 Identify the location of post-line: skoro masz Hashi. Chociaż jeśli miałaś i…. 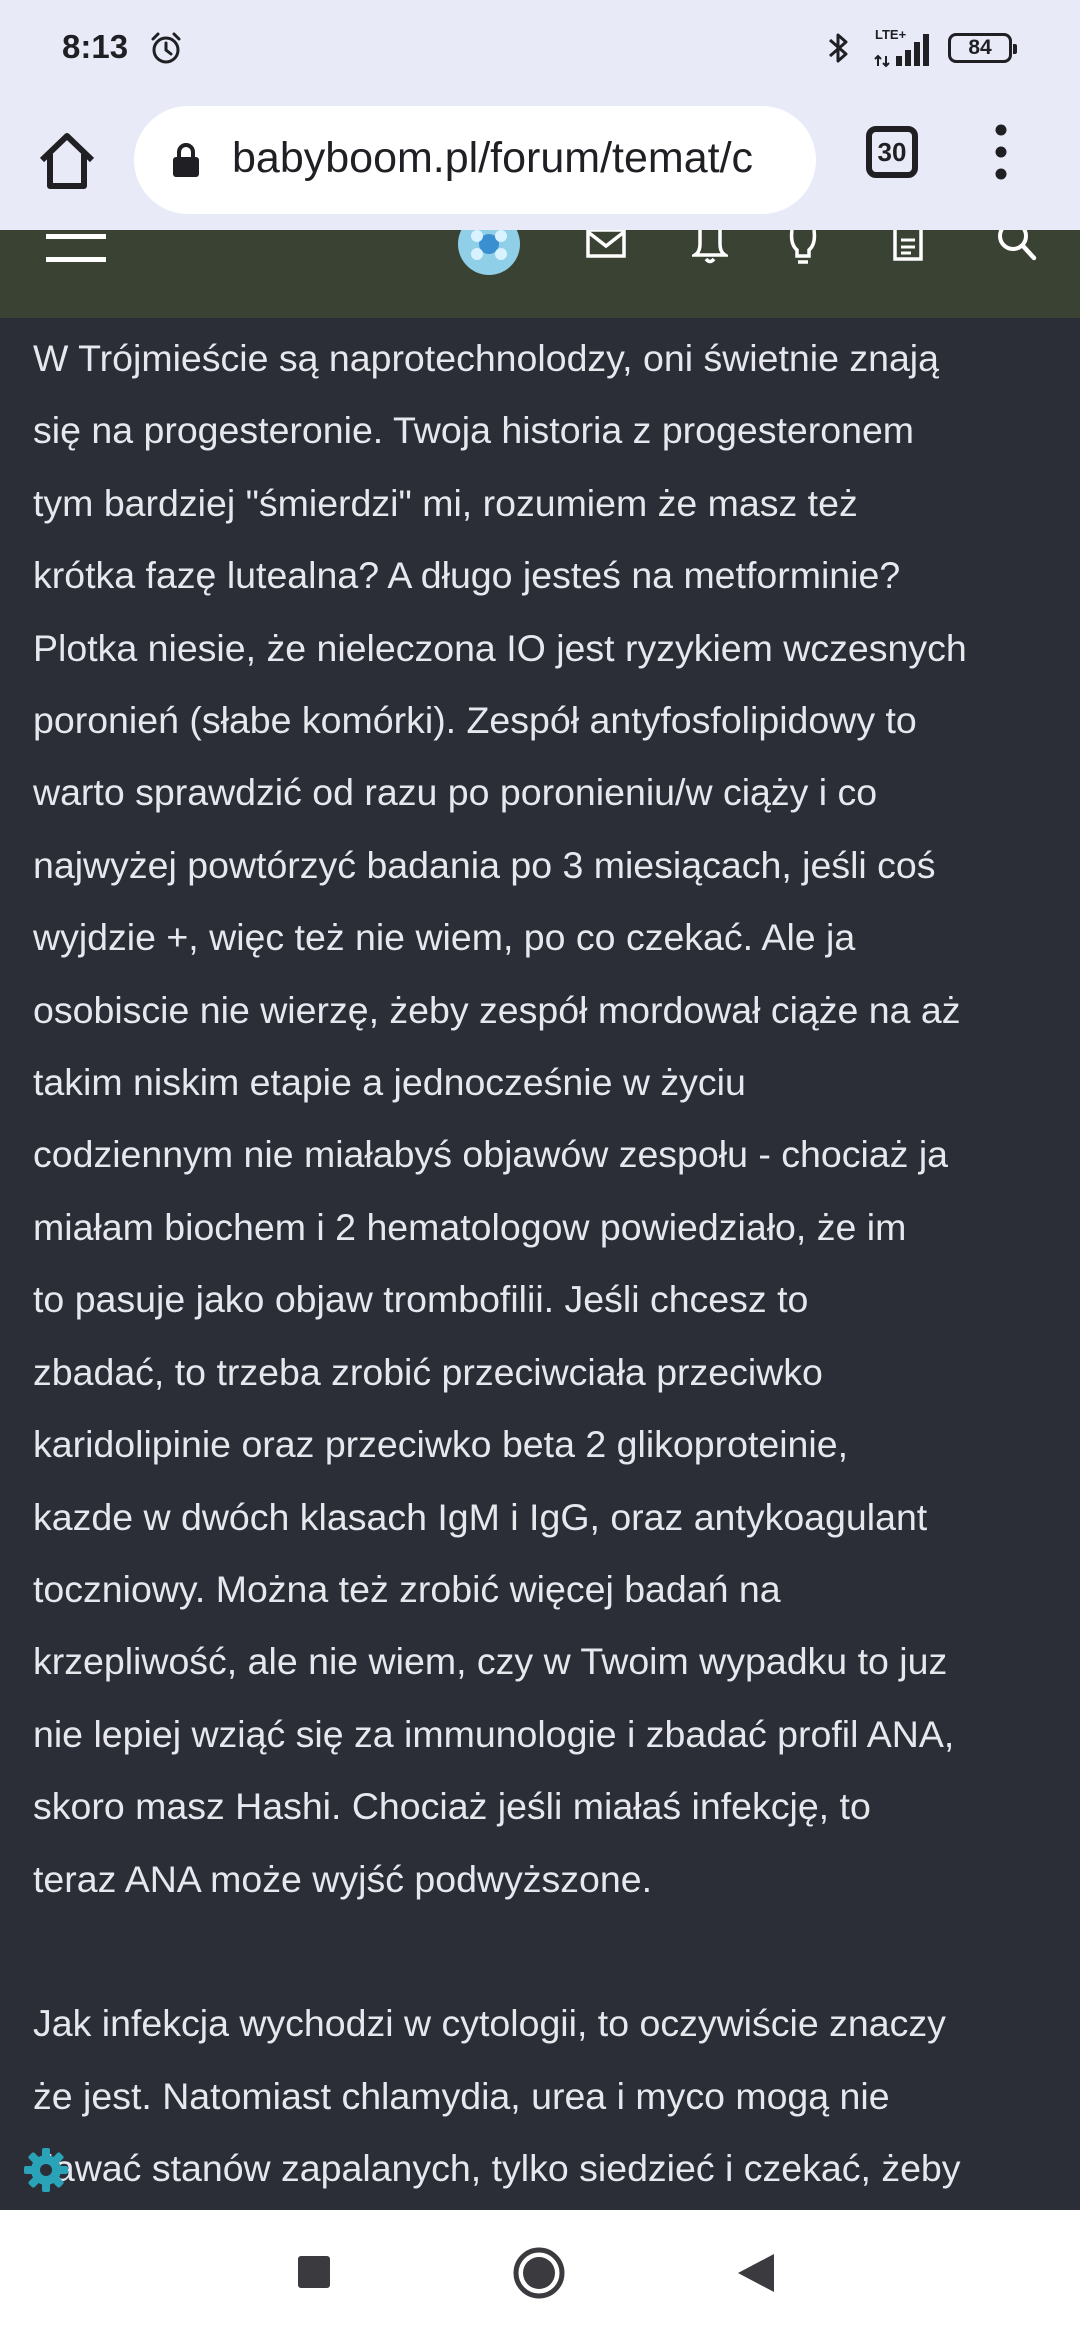
(452, 1806).